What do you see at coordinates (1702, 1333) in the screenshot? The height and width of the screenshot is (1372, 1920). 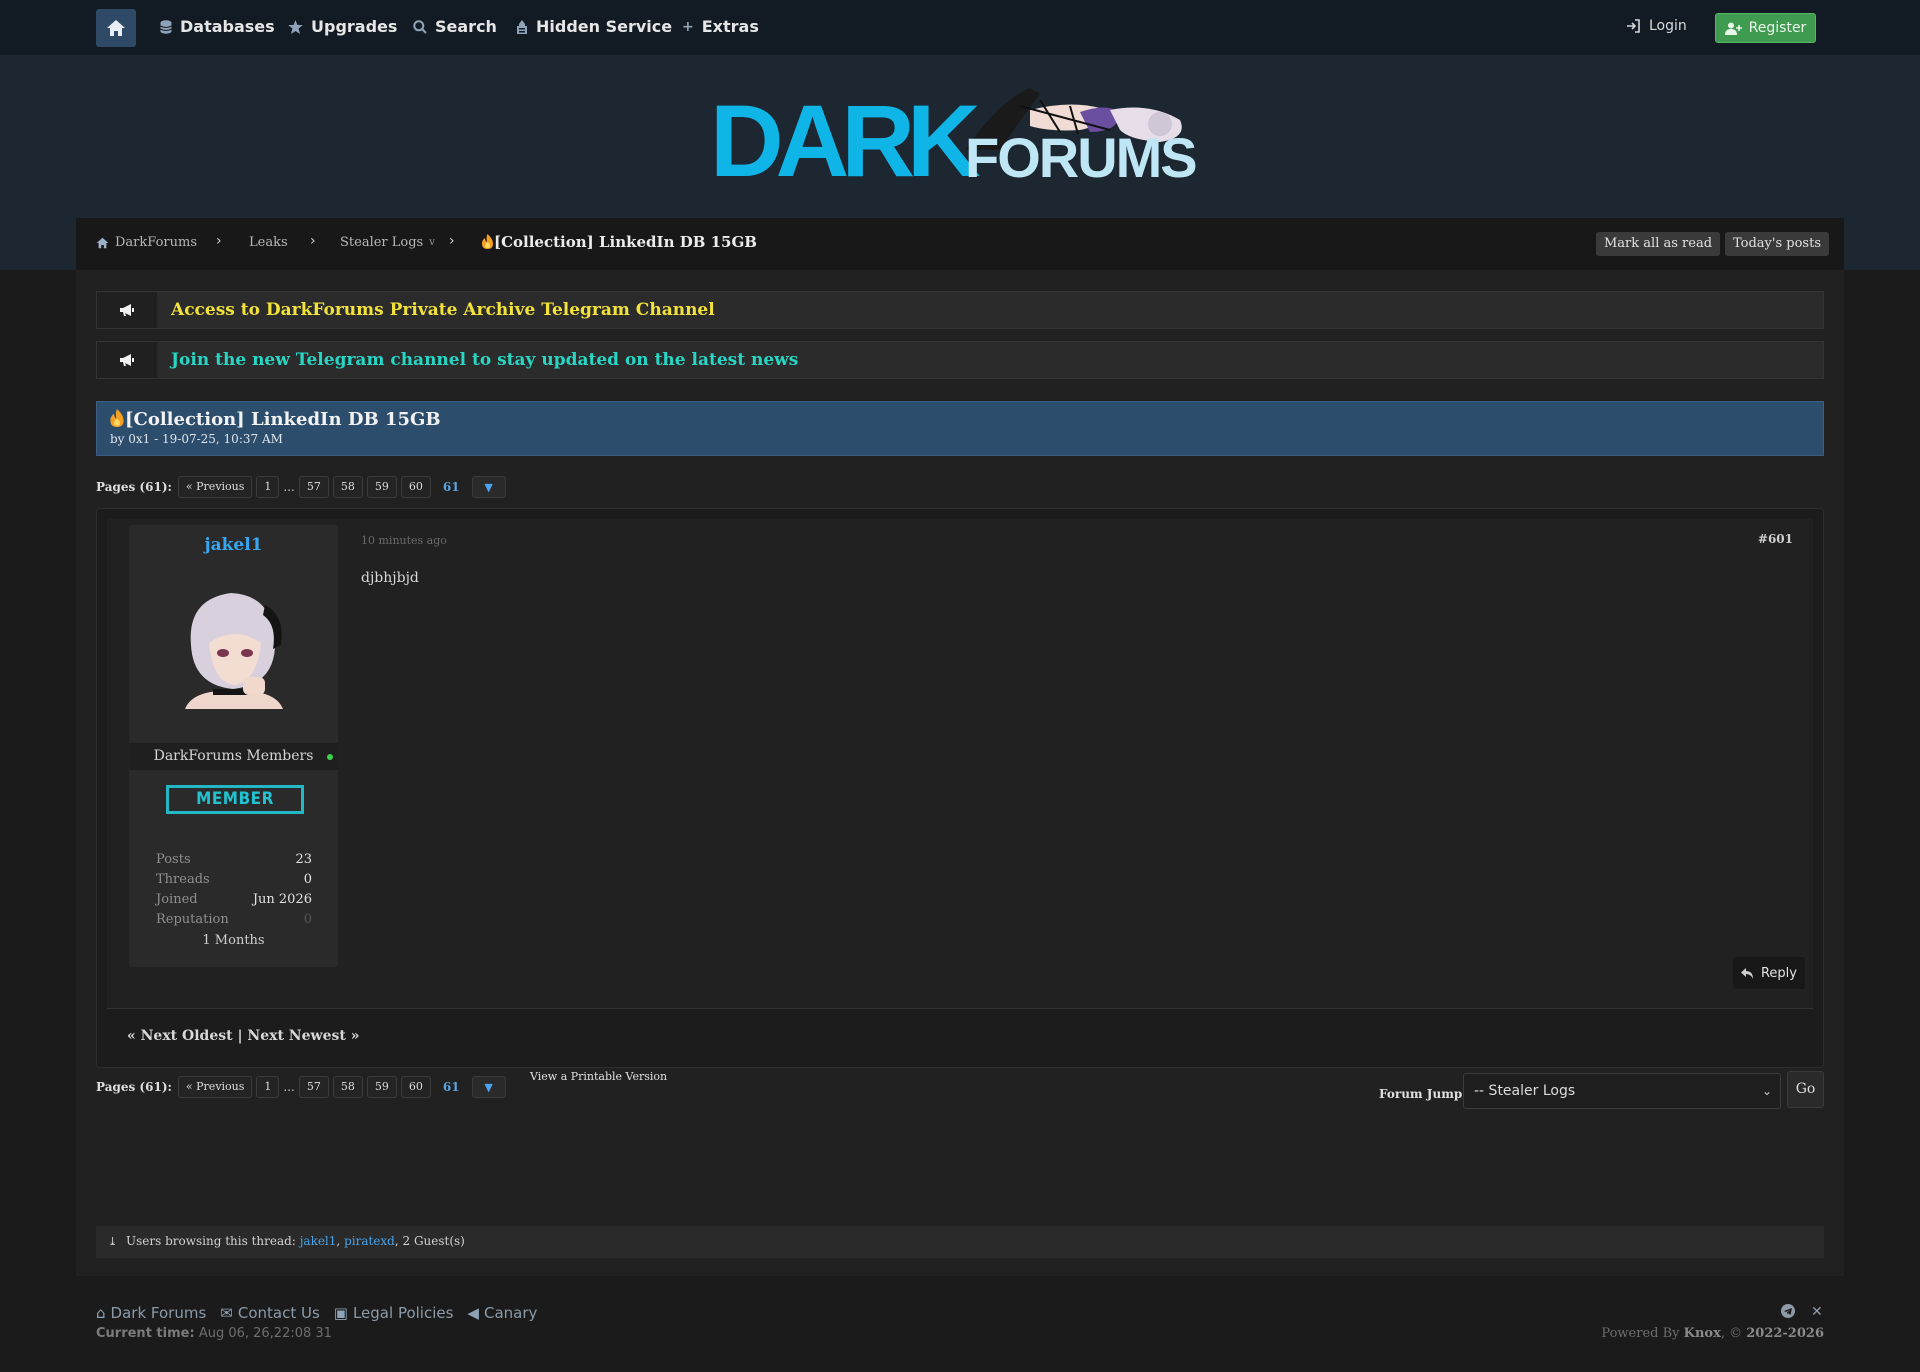 I see `powered-by-link: Knox` at bounding box center [1702, 1333].